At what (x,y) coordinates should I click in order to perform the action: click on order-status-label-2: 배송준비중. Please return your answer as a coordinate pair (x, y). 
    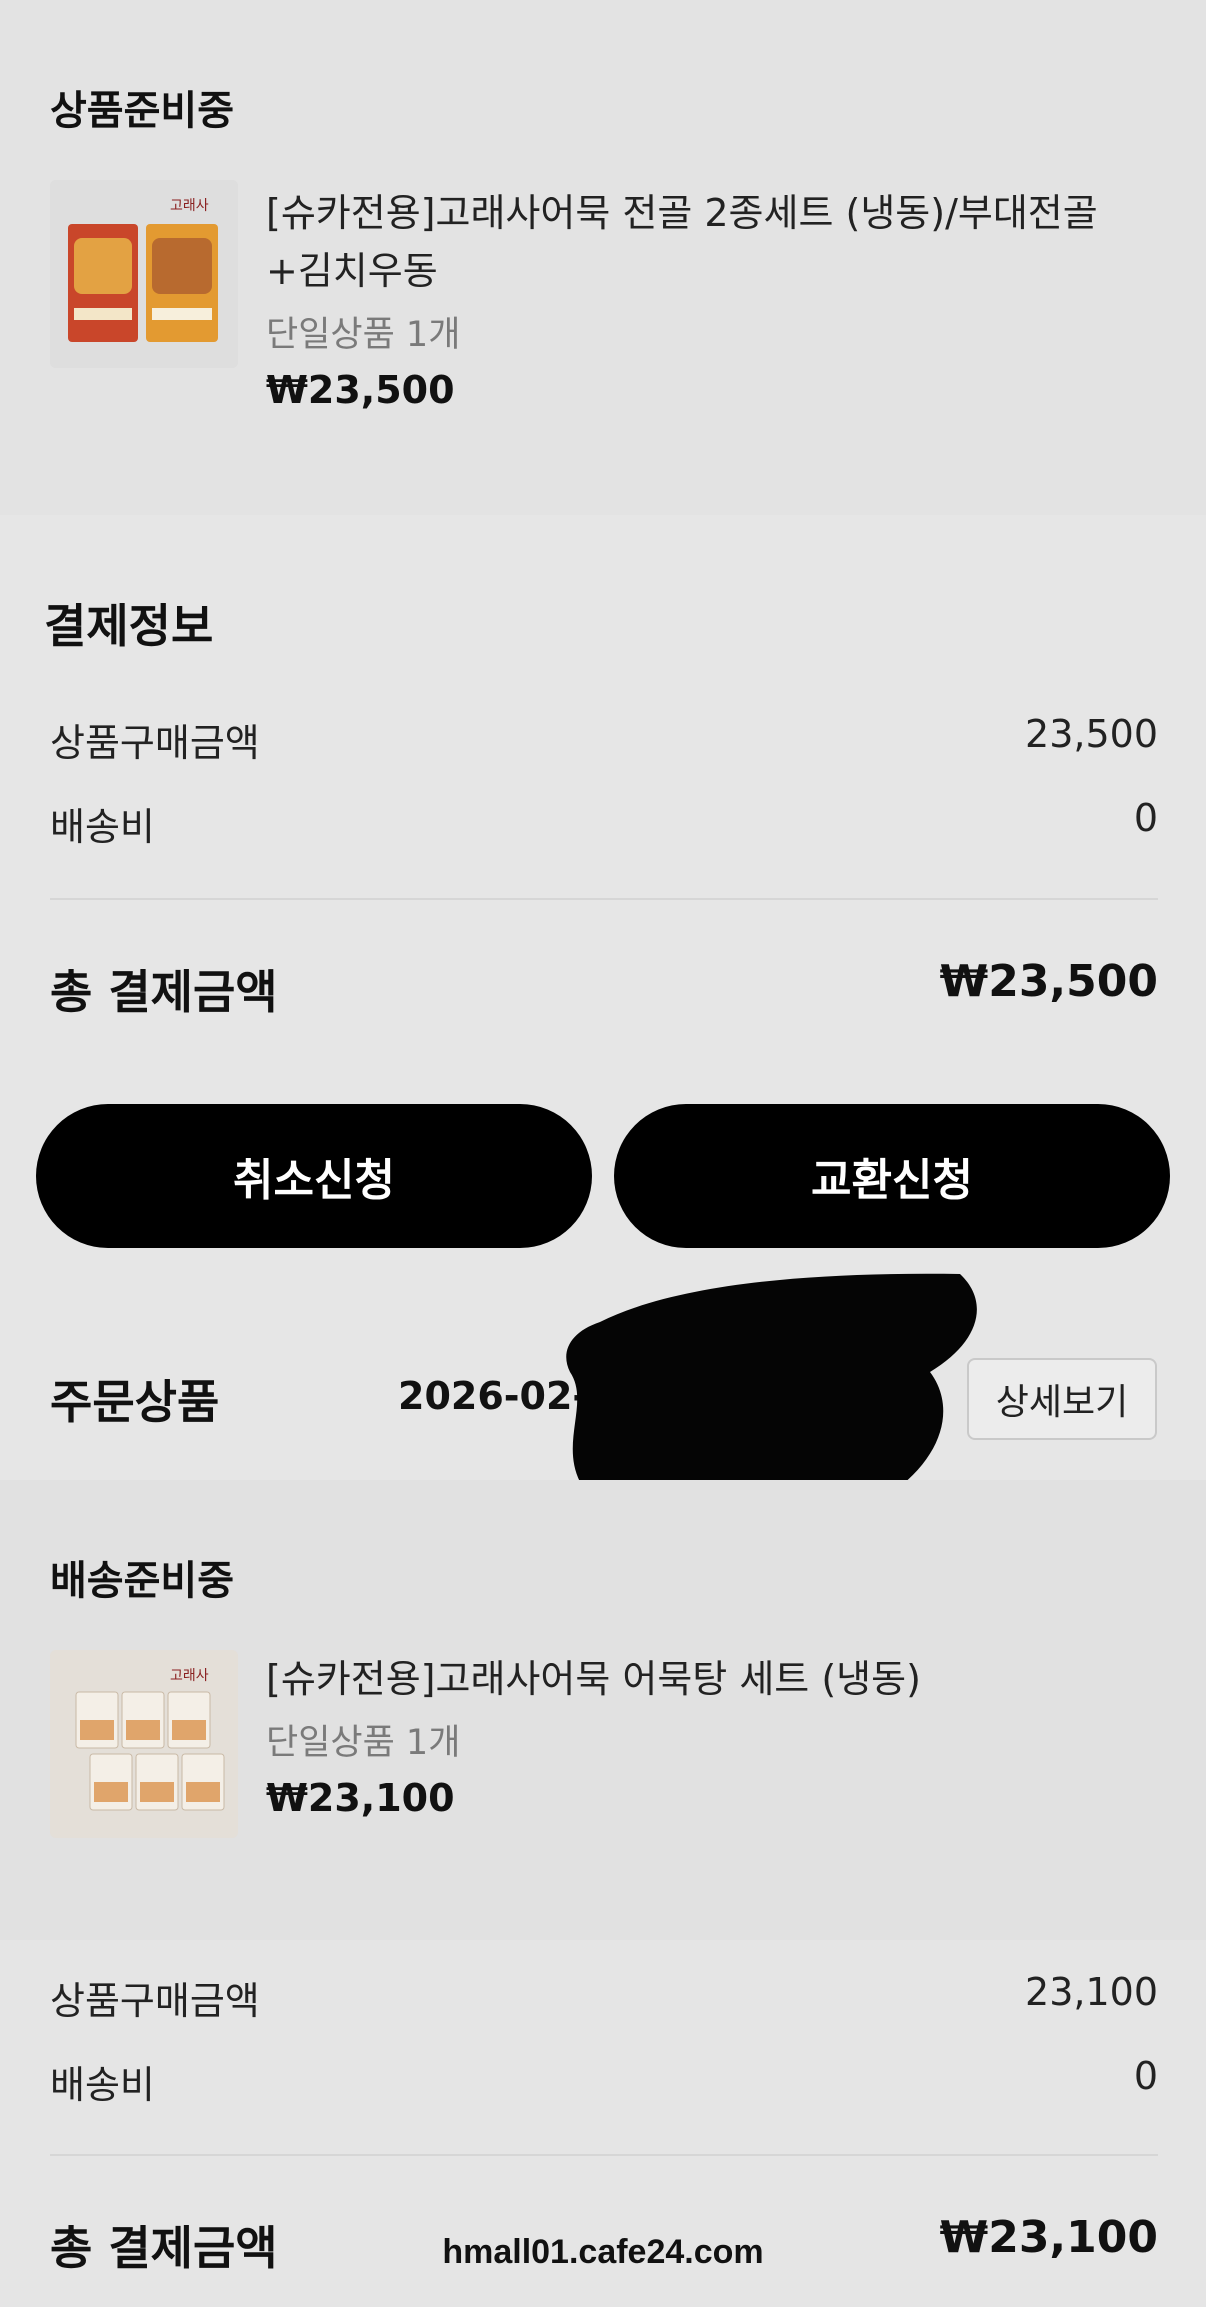
    Looking at the image, I should click on (142, 1581).